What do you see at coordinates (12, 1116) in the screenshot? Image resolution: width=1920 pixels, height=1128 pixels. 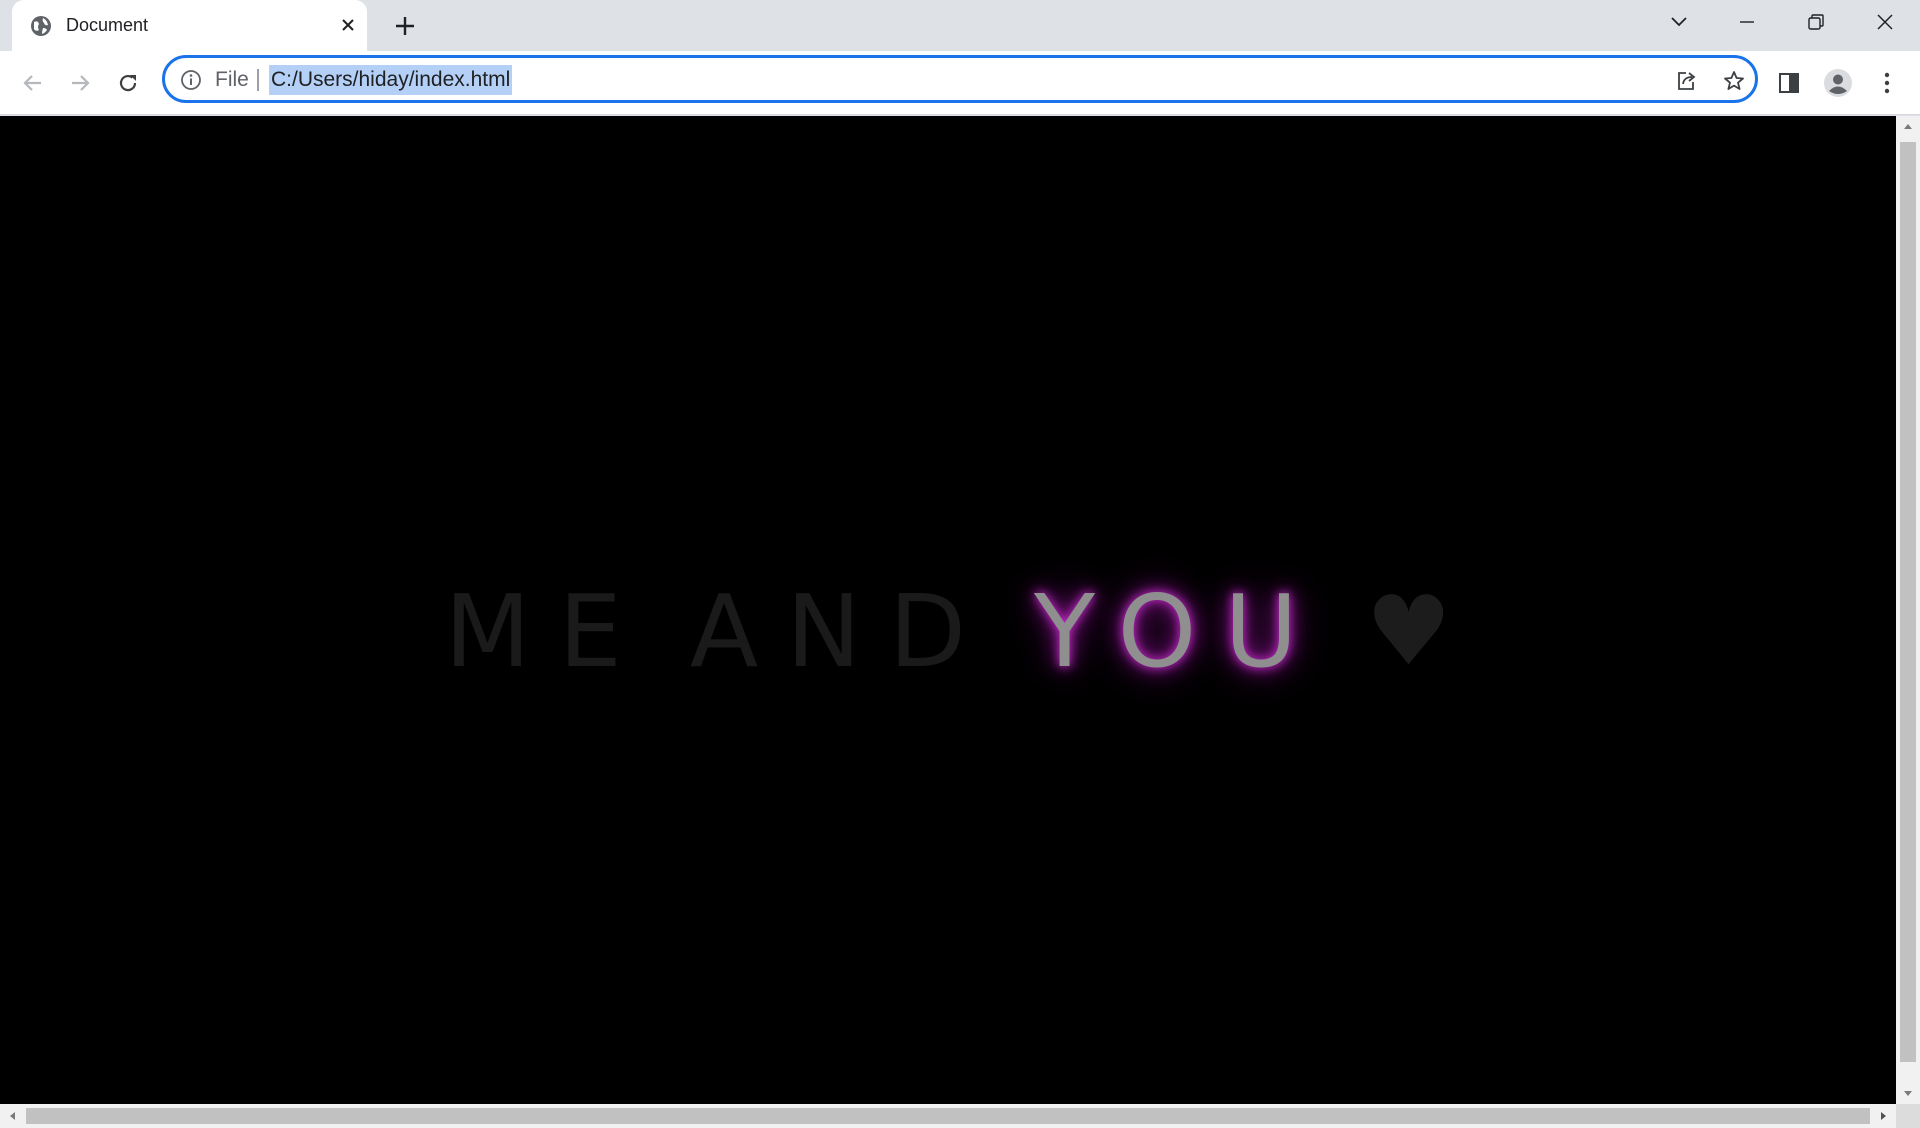 I see `scroll-left-arrow-icon` at bounding box center [12, 1116].